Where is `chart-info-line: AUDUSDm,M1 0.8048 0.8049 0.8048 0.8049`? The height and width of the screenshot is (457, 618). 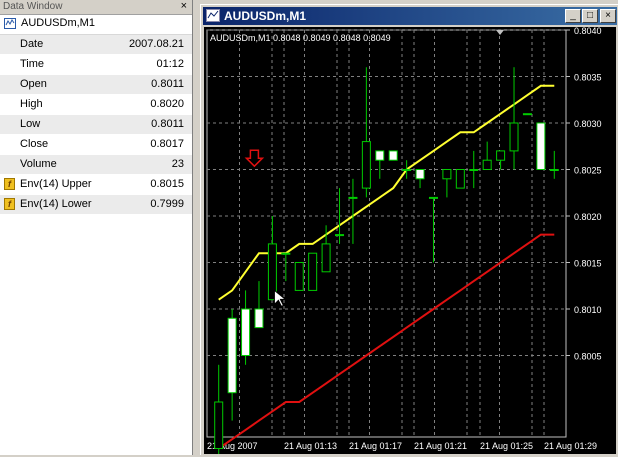
chart-info-line: AUDUSDm,M1 0.8048 0.8049 0.8048 0.8049 is located at coordinates (300, 38).